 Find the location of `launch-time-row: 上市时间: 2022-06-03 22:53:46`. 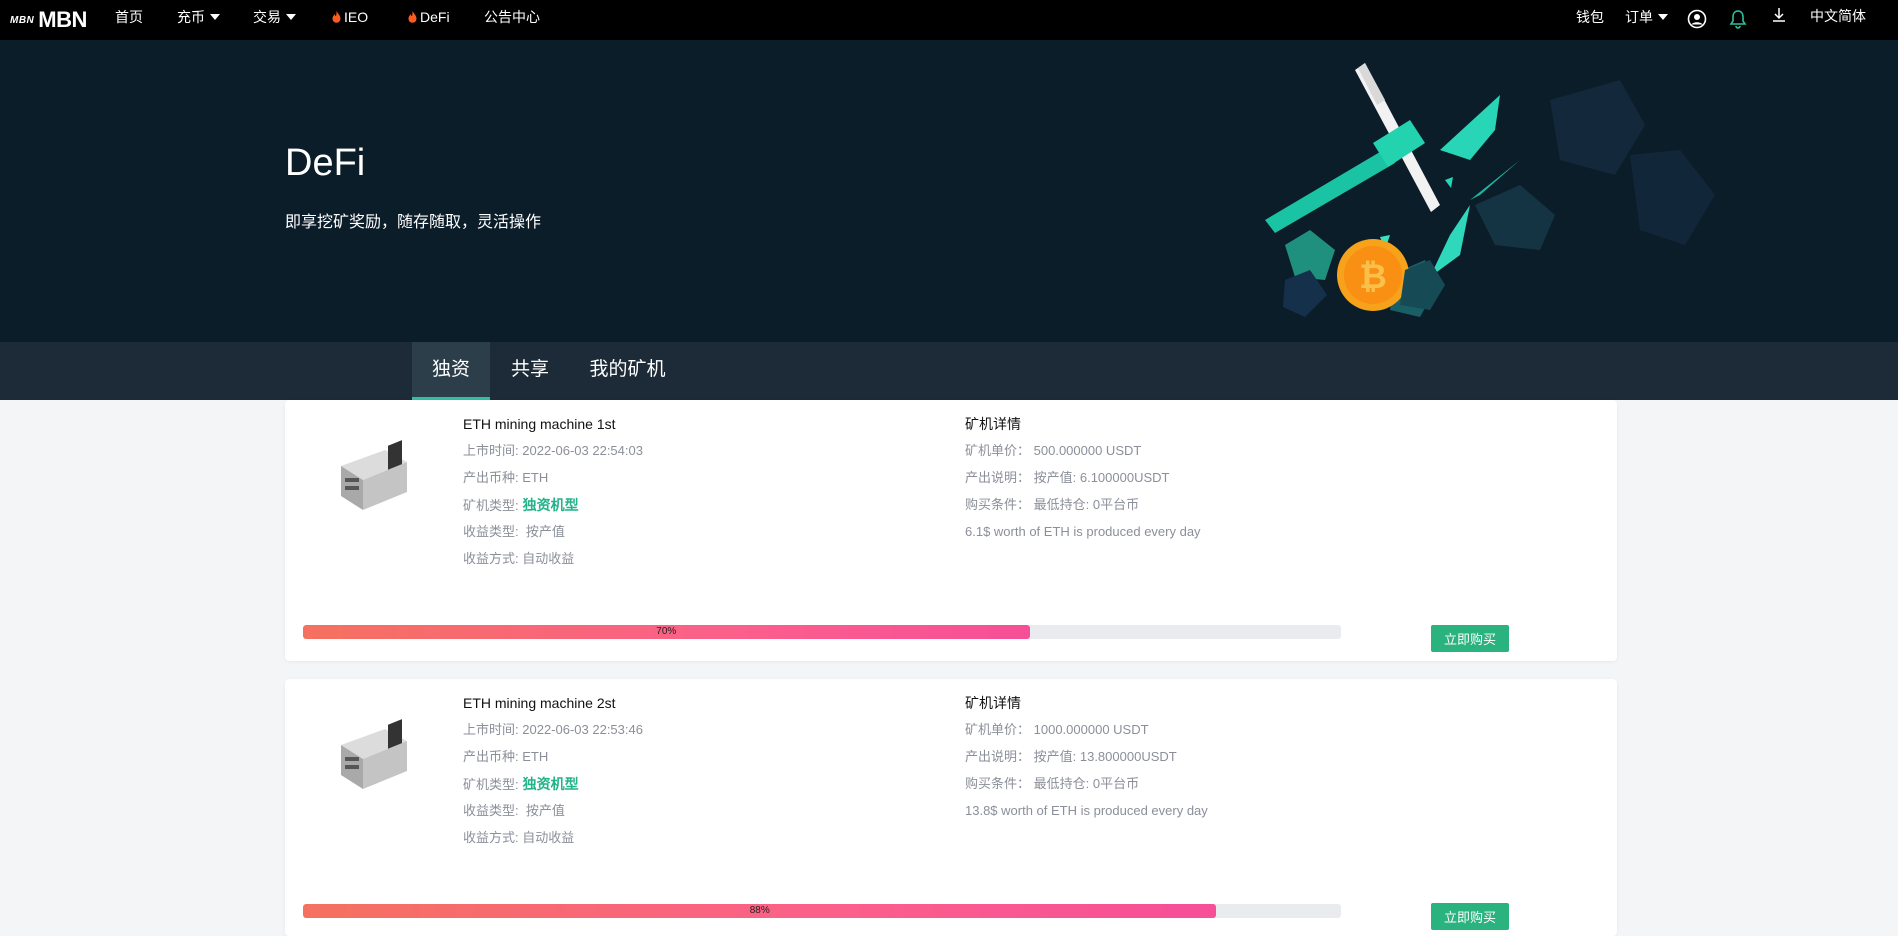

launch-time-row: 上市时间: 2022-06-03 22:53:46 is located at coordinates (553, 733).